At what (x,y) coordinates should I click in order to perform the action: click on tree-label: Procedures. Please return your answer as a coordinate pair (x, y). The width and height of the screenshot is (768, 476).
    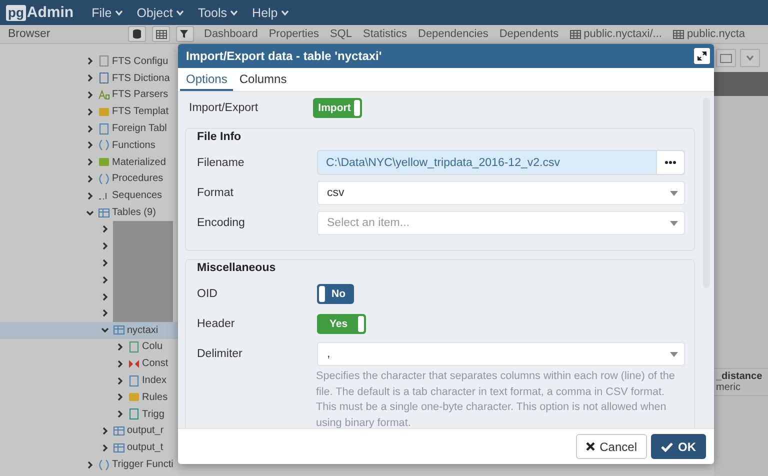
    Looking at the image, I should click on (138, 178).